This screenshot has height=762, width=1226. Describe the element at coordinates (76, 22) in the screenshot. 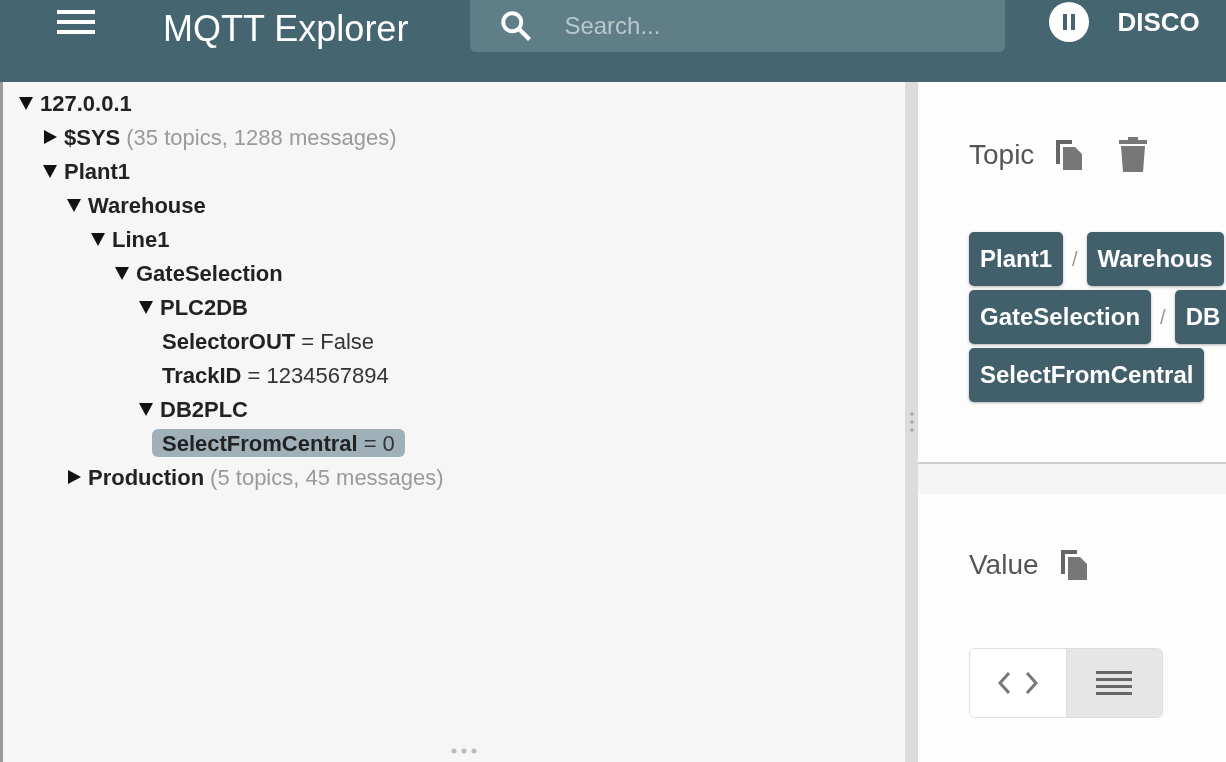

I see `menu-icon` at that location.